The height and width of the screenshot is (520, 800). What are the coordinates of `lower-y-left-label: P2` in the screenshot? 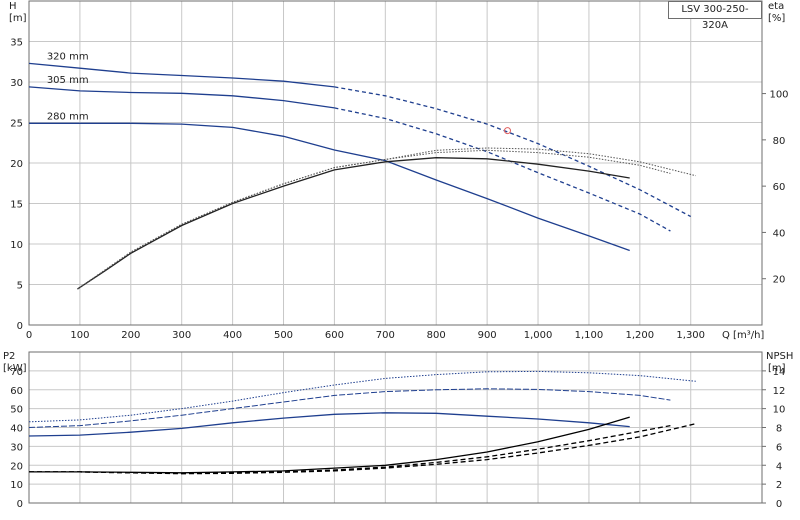 It's located at (9, 356).